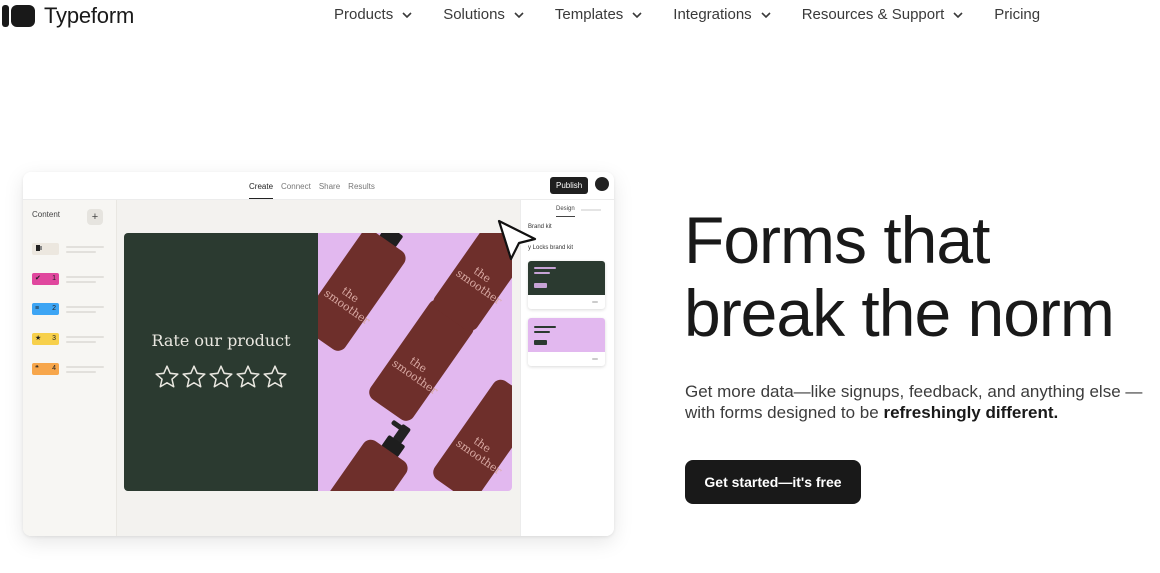 This screenshot has height=573, width=1160. I want to click on quote-icon: ❝ 4, so click(45, 369).